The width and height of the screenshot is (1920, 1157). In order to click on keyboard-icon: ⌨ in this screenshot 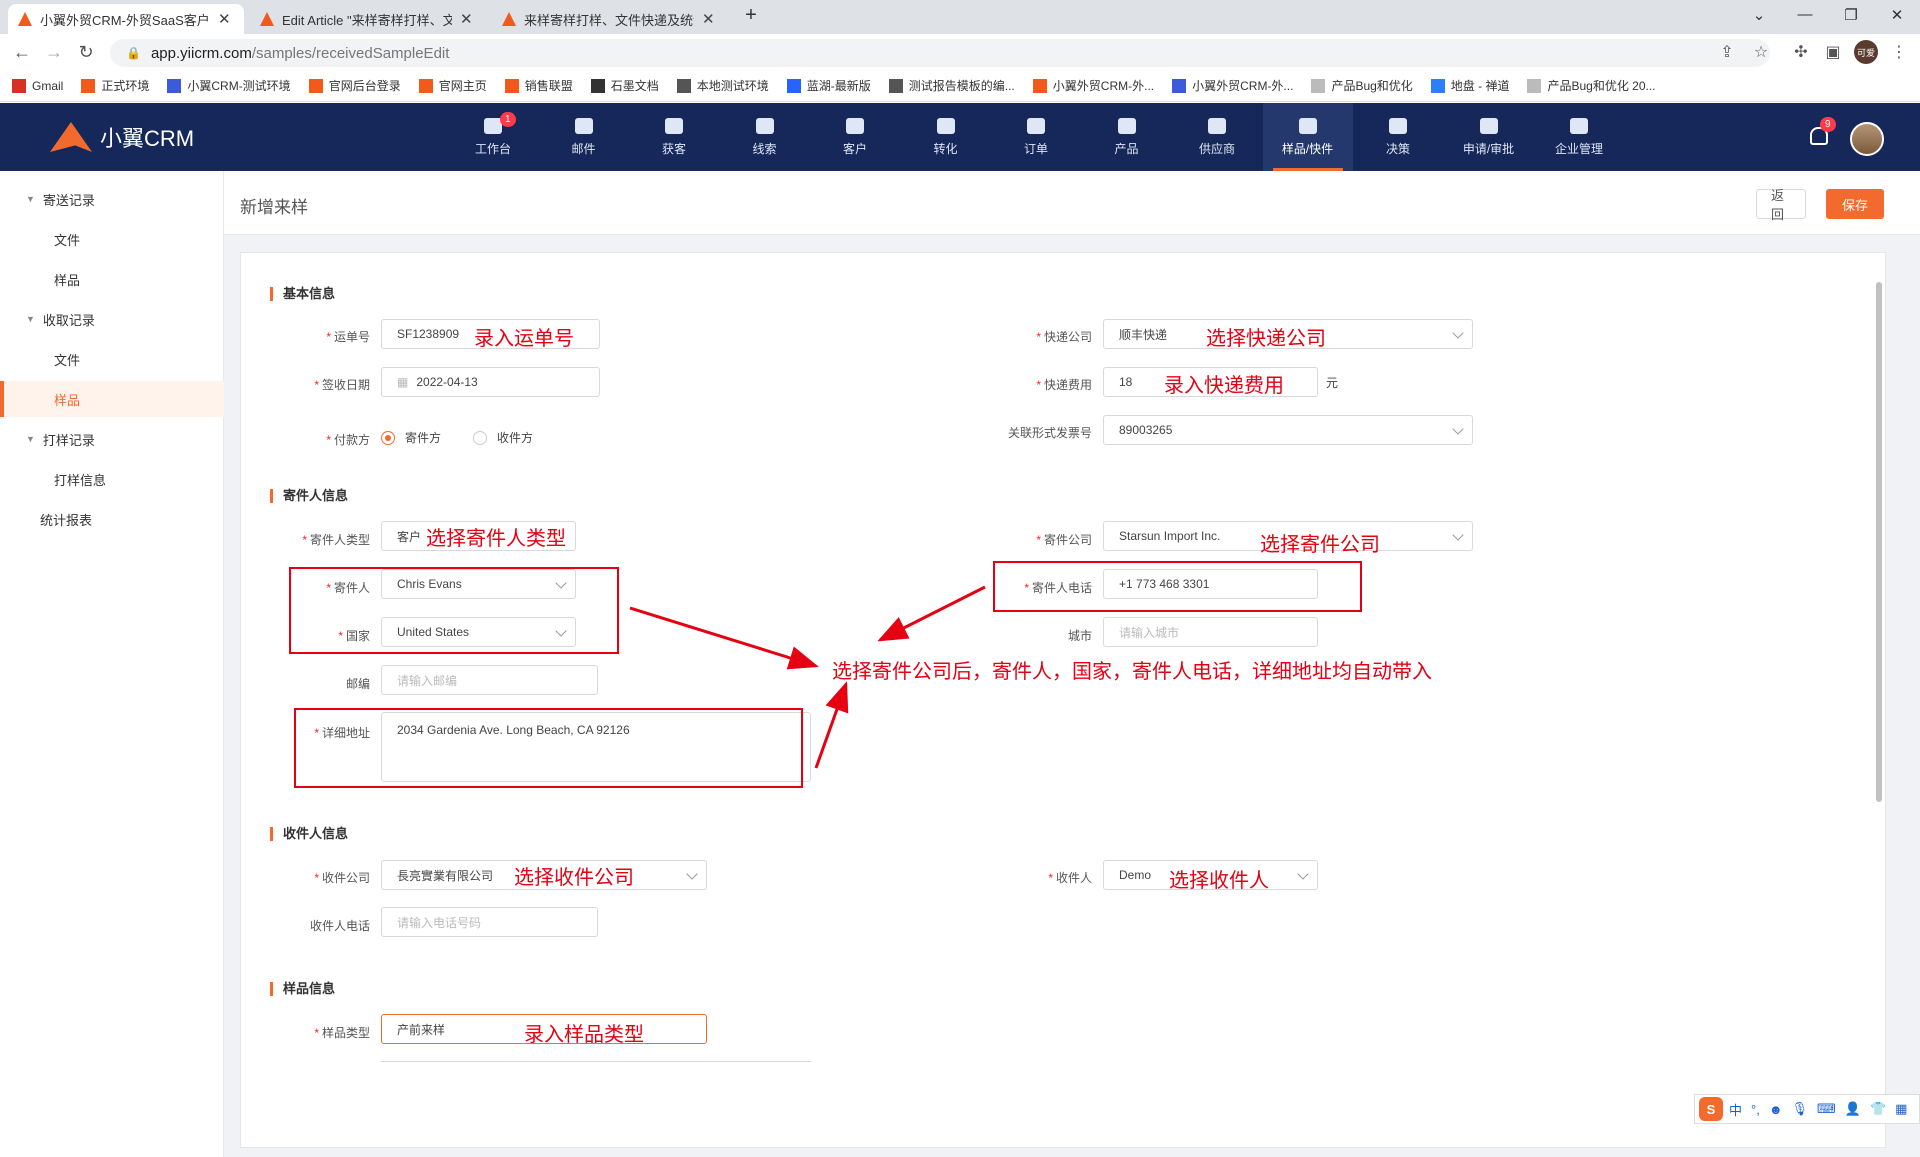, I will do `click(1826, 1109)`.